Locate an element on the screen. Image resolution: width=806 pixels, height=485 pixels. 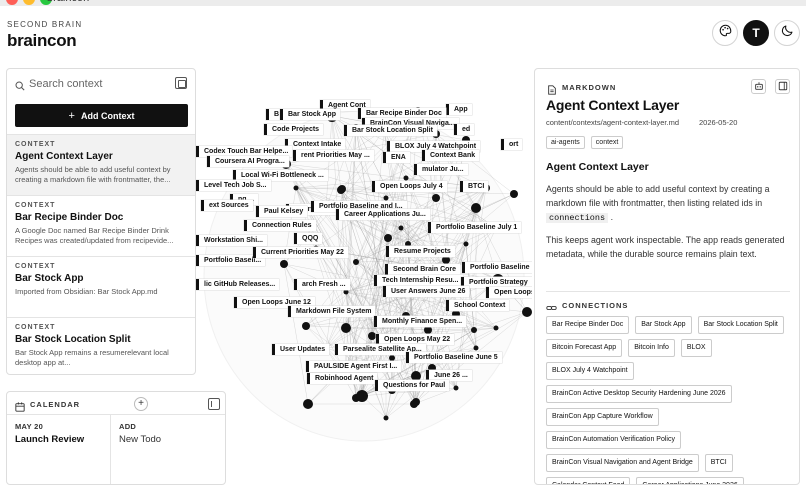
graph-node-label: Context Intake is located at coordinates (315, 144).